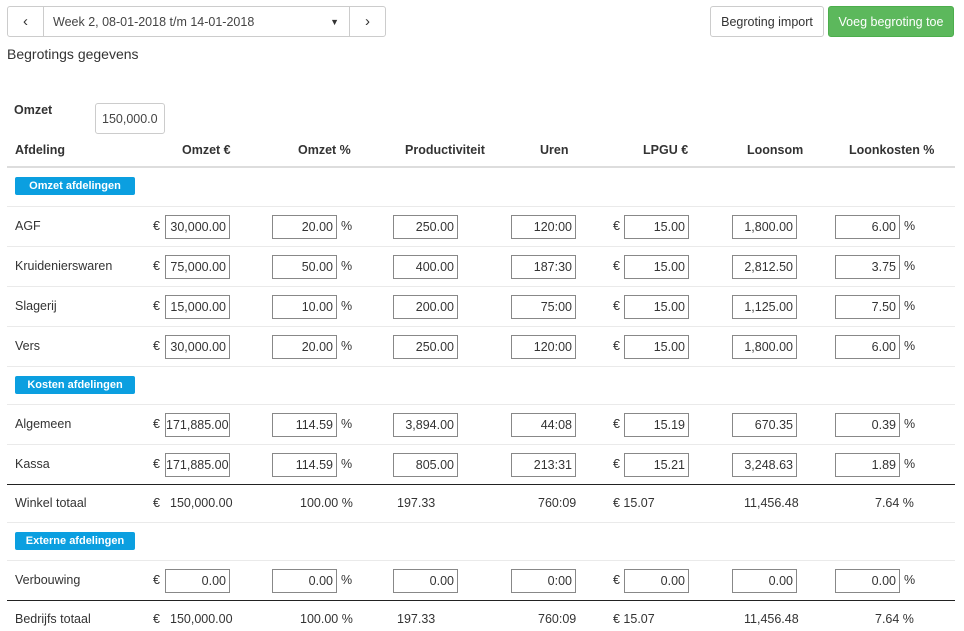 This screenshot has width=964, height=631. Describe the element at coordinates (425, 581) in the screenshot. I see `productiviteit-input: 0.00` at that location.